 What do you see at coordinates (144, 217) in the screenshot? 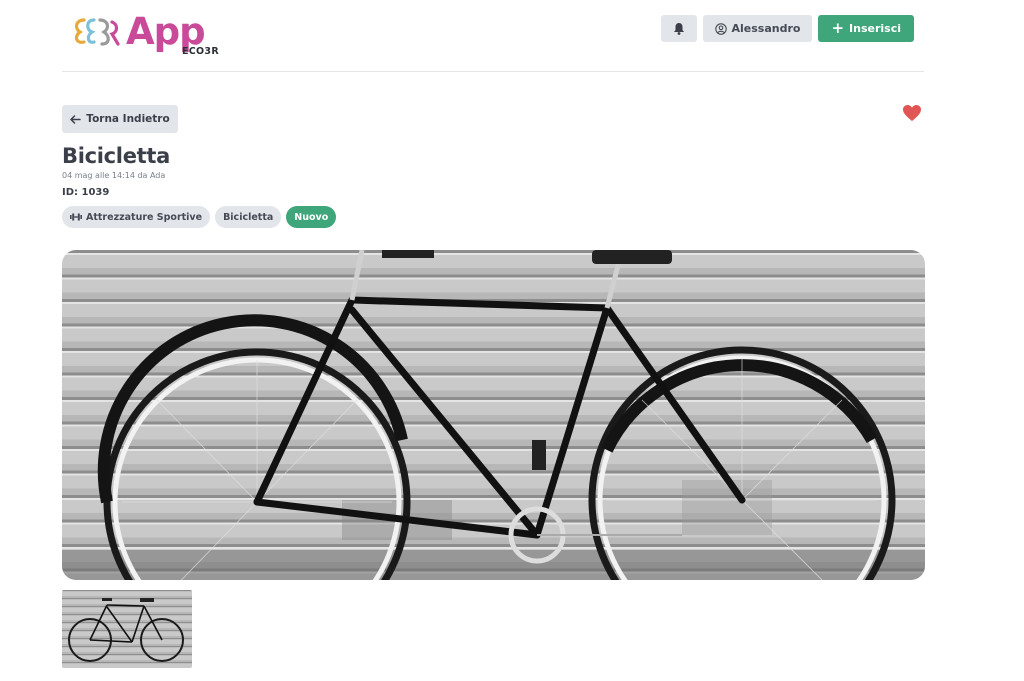
I see `tag-category-label: Attrezzature Sportive` at bounding box center [144, 217].